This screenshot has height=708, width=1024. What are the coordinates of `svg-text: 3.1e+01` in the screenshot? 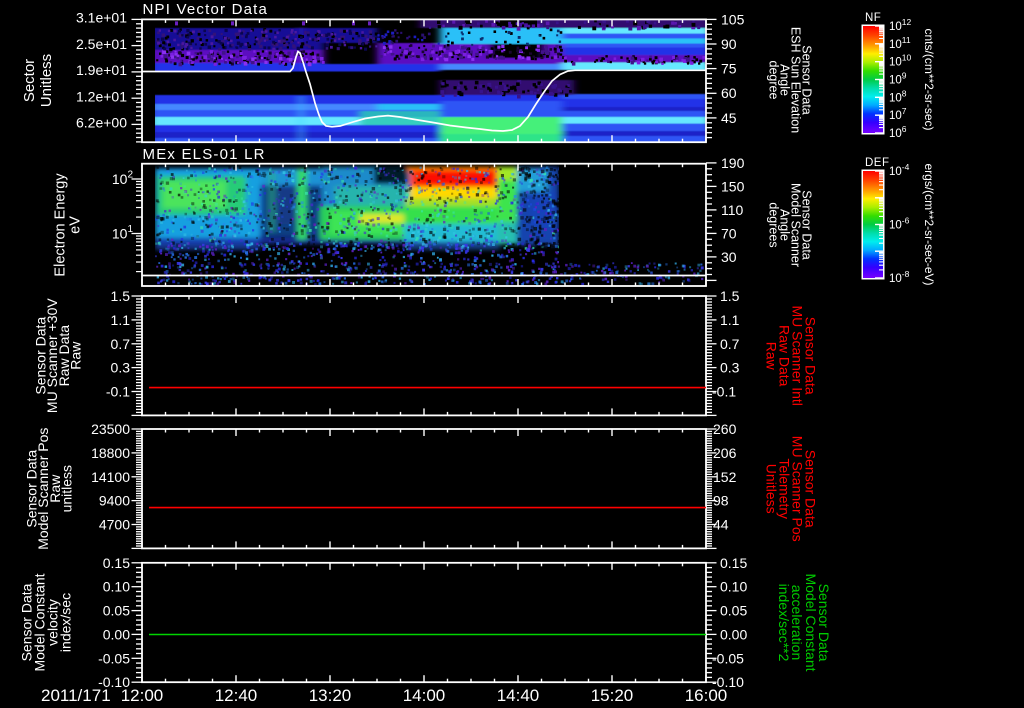 It's located at (101, 18).